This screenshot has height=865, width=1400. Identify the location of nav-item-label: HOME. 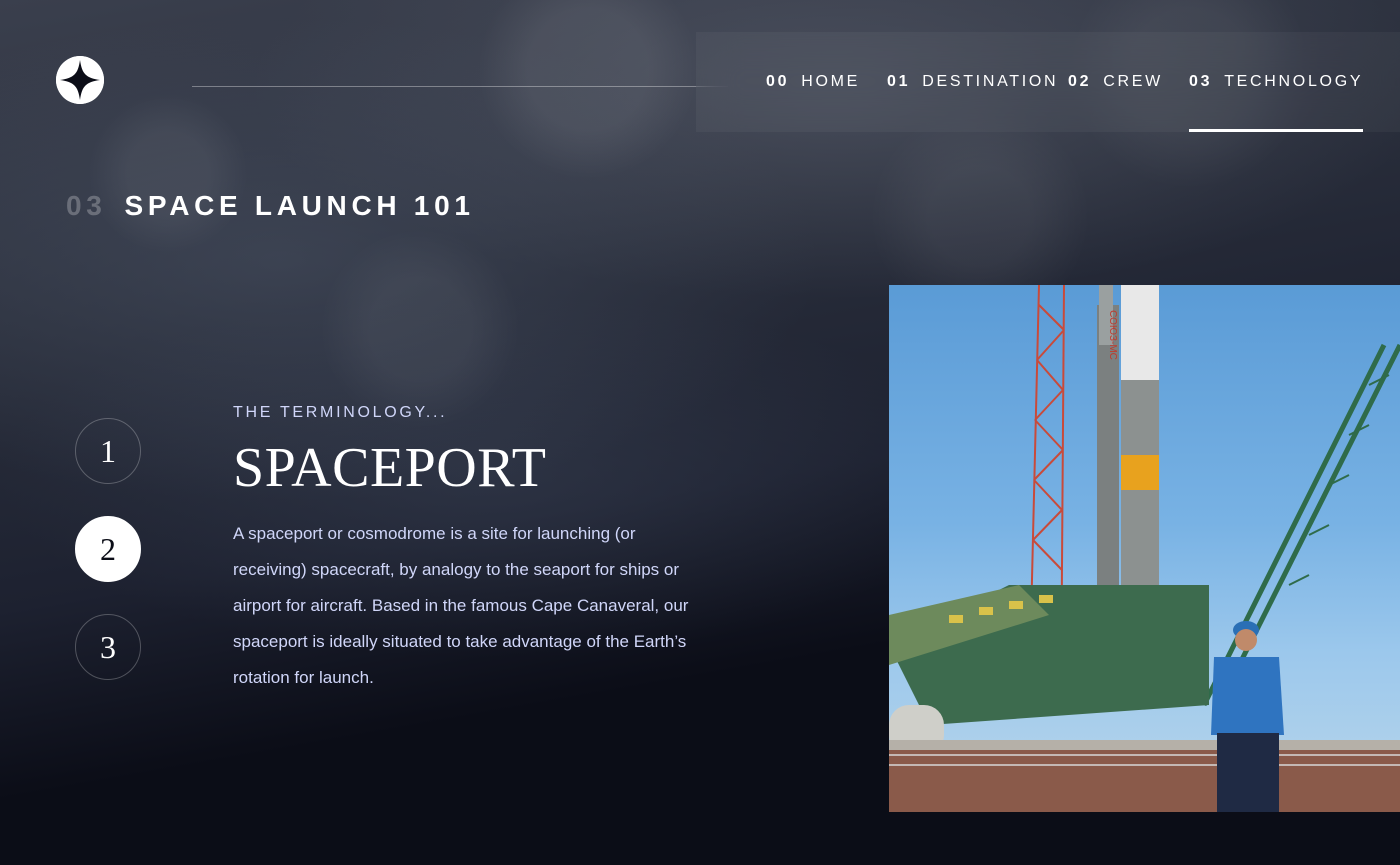
(831, 81).